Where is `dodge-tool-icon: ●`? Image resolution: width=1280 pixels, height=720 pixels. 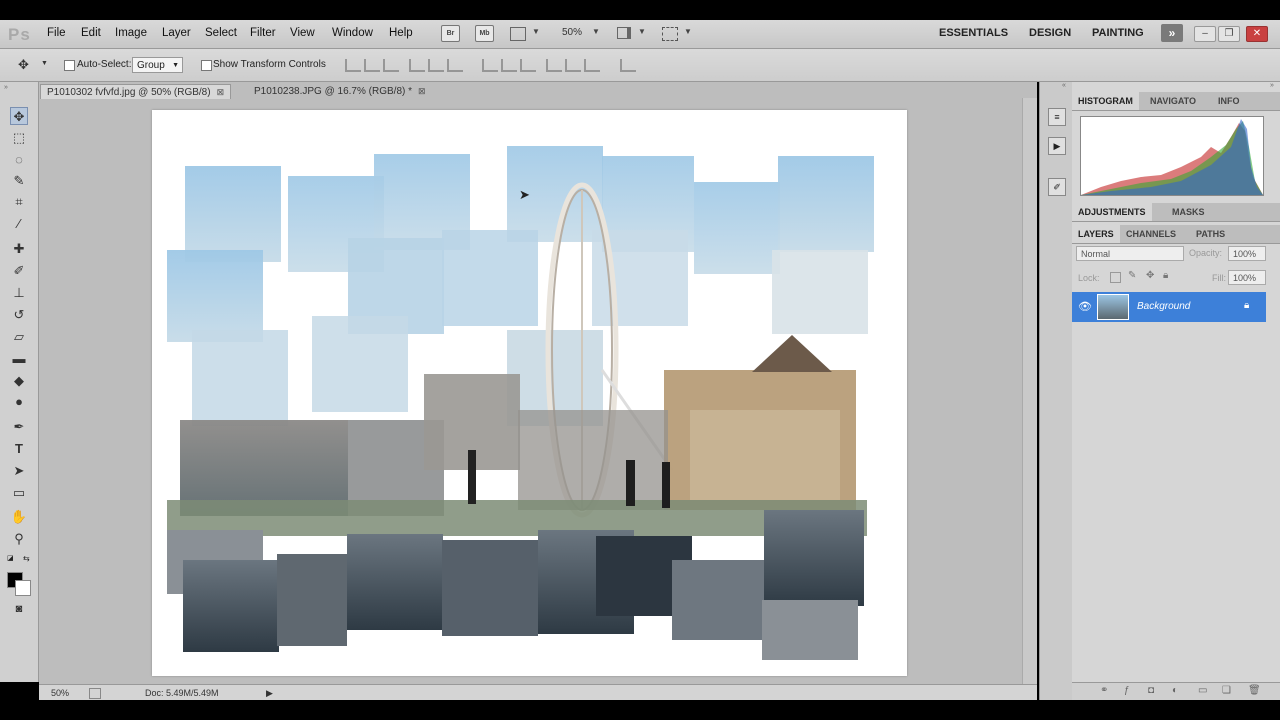 dodge-tool-icon: ● is located at coordinates (19, 402).